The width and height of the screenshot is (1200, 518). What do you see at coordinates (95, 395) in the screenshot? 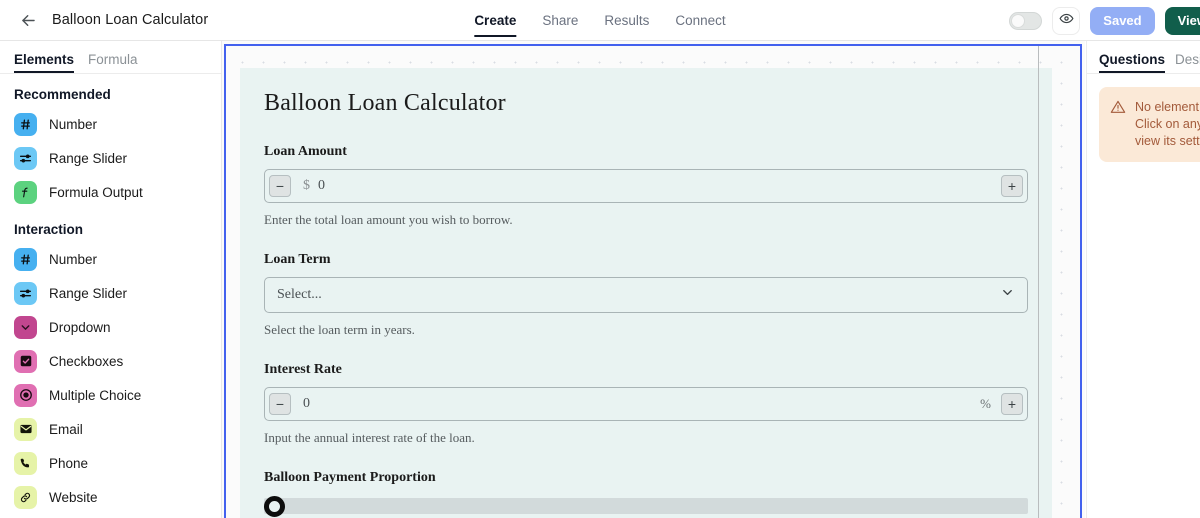
I see `sidebar-item-label: Multiple Choice` at bounding box center [95, 395].